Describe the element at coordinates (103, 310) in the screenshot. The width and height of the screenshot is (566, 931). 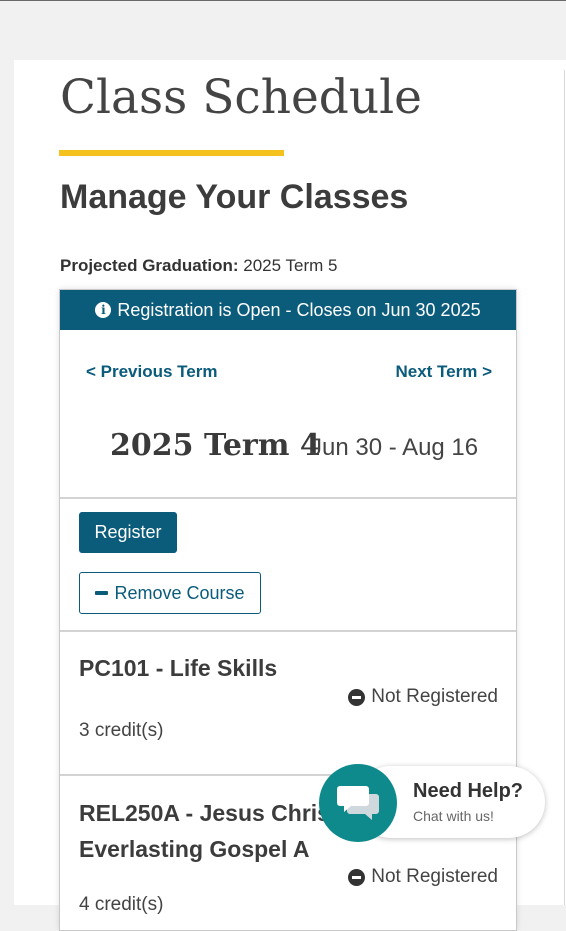
I see `info-icon: i` at that location.